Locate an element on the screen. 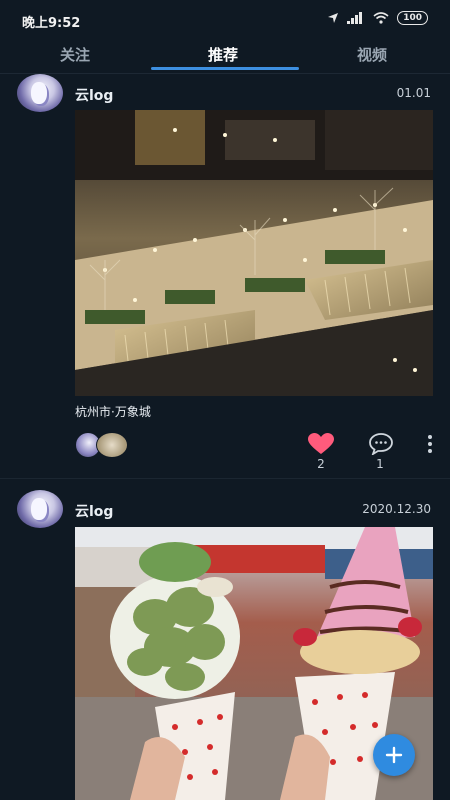 The width and height of the screenshot is (450, 800). tab-video: 视频 is located at coordinates (372, 54).